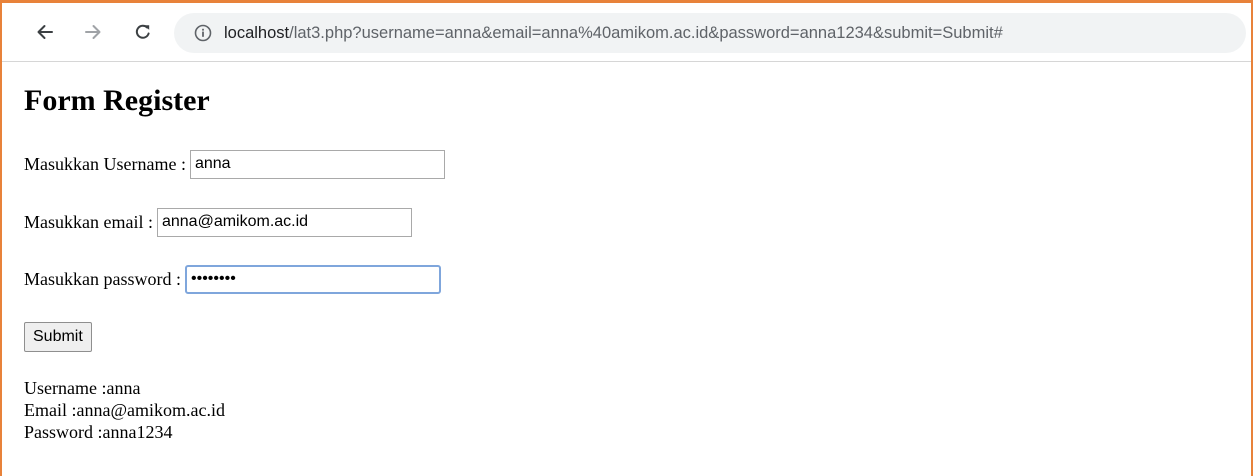 This screenshot has width=1253, height=476. I want to click on arrow-left-icon, so click(45, 32).